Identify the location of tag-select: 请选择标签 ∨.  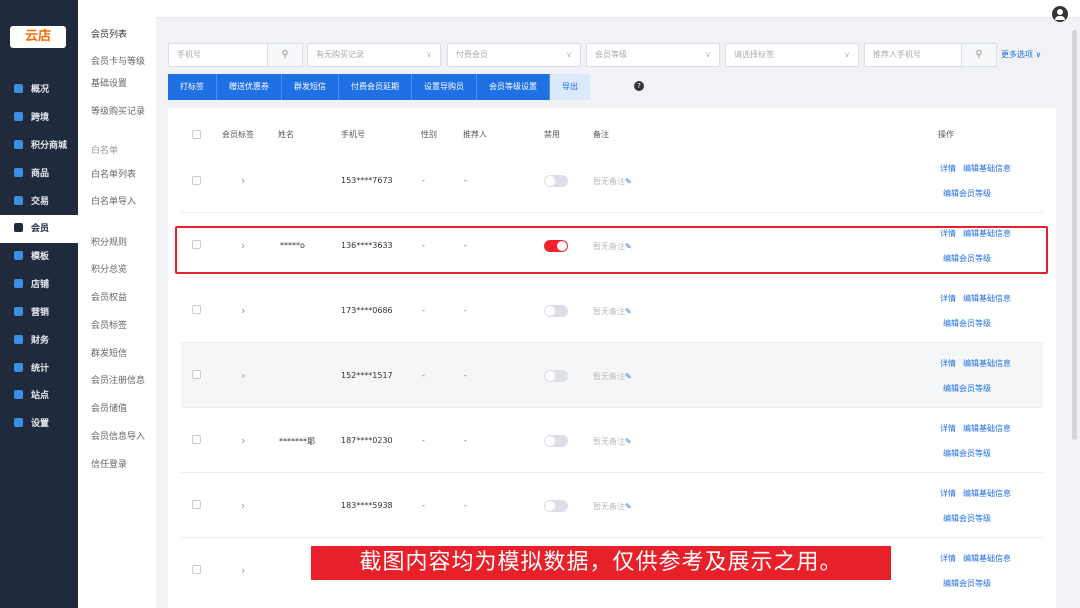
(792, 55).